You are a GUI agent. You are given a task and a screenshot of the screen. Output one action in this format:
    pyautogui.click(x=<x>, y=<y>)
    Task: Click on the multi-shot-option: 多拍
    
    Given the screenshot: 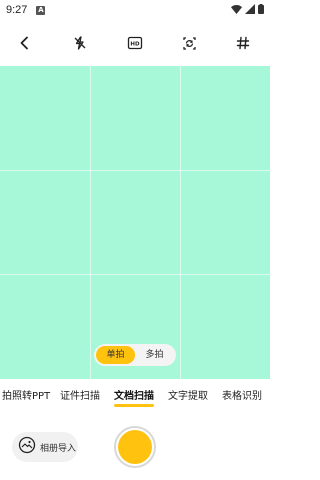 What is the action you would take?
    pyautogui.click(x=154, y=355)
    